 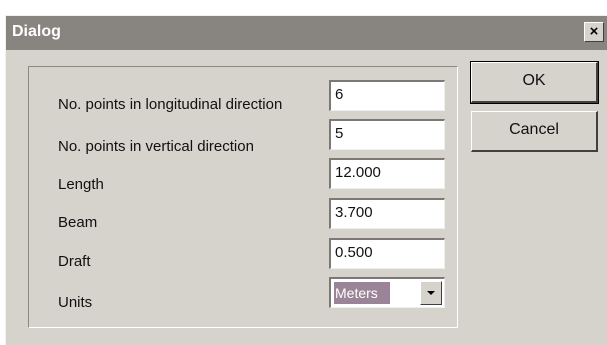 I want to click on units-selected-value: Meters, so click(x=362, y=293).